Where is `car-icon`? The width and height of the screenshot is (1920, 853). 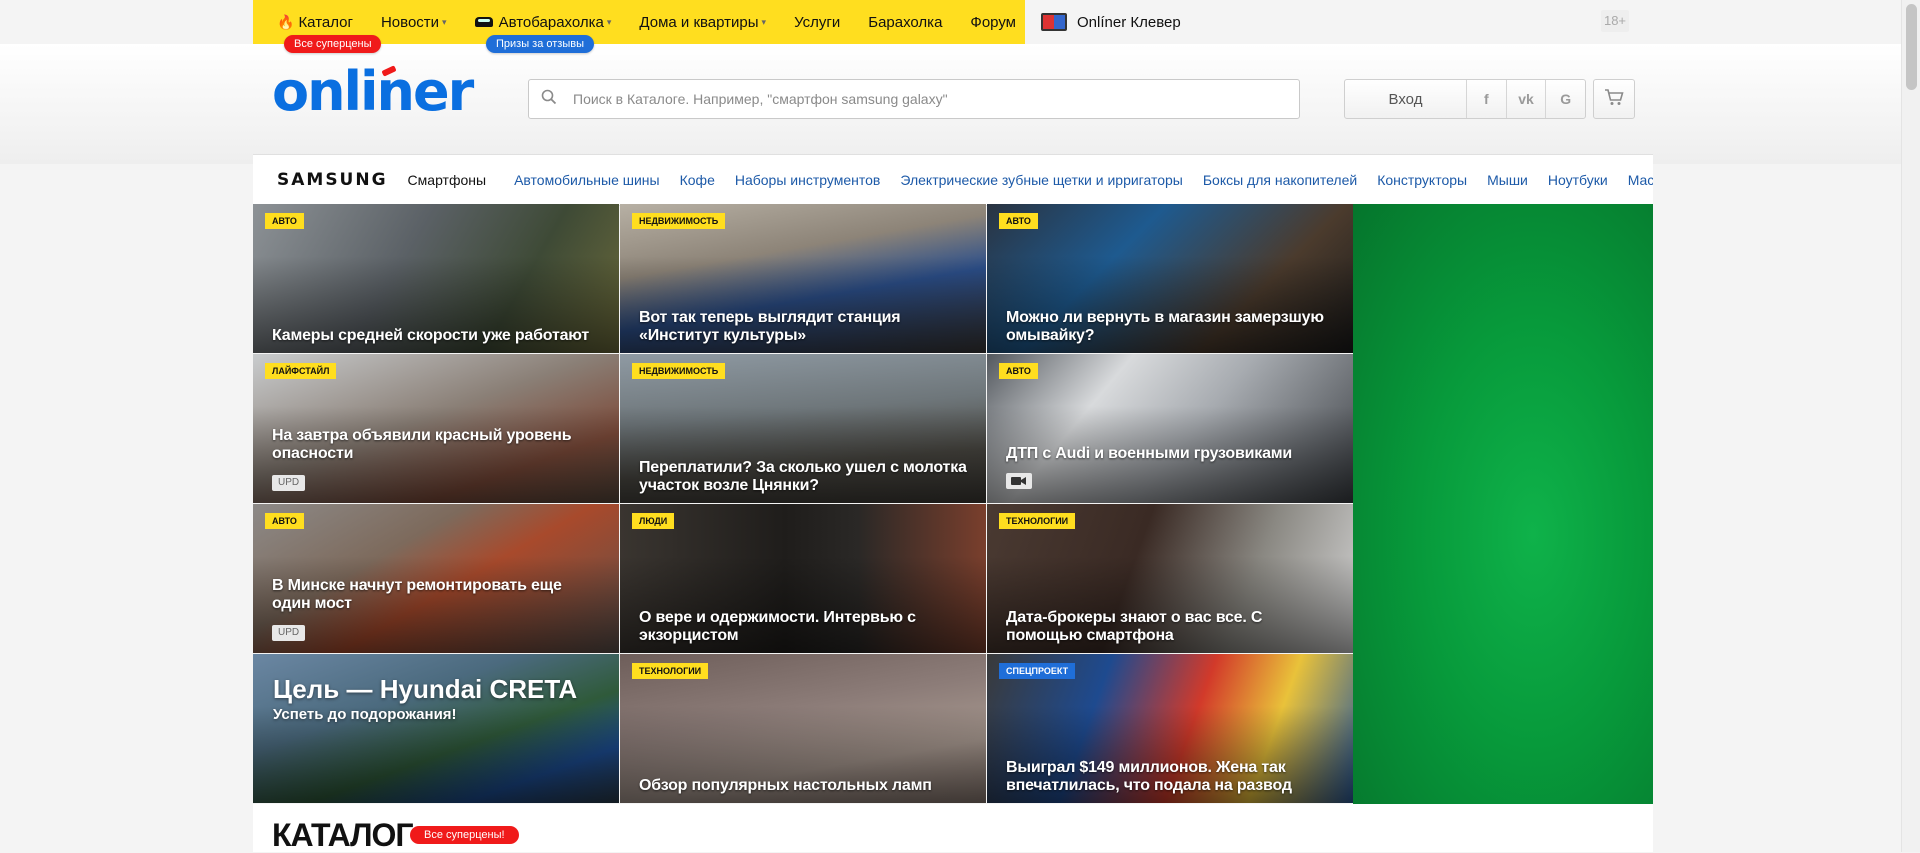
car-icon is located at coordinates (483, 22).